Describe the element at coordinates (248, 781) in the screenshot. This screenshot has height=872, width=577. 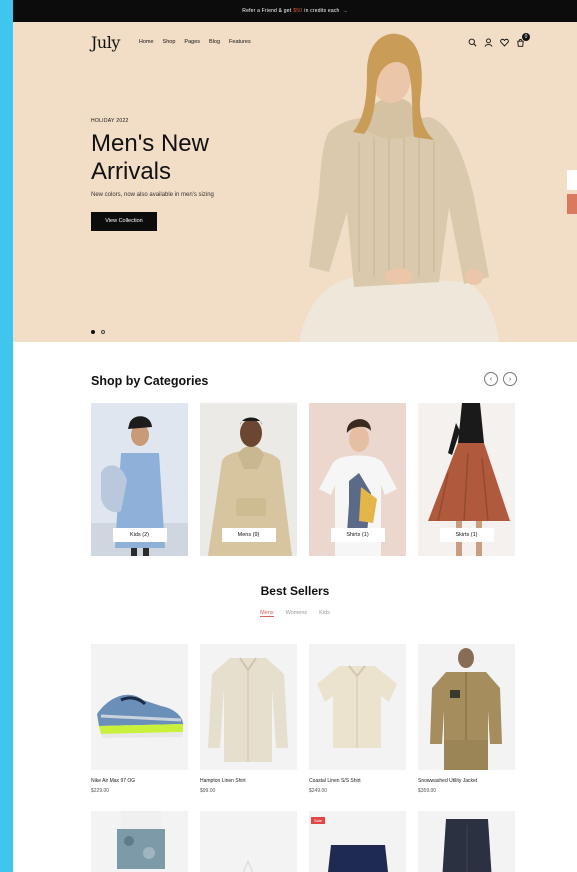
I see `product-name: Hampton Linen Shirt` at that location.